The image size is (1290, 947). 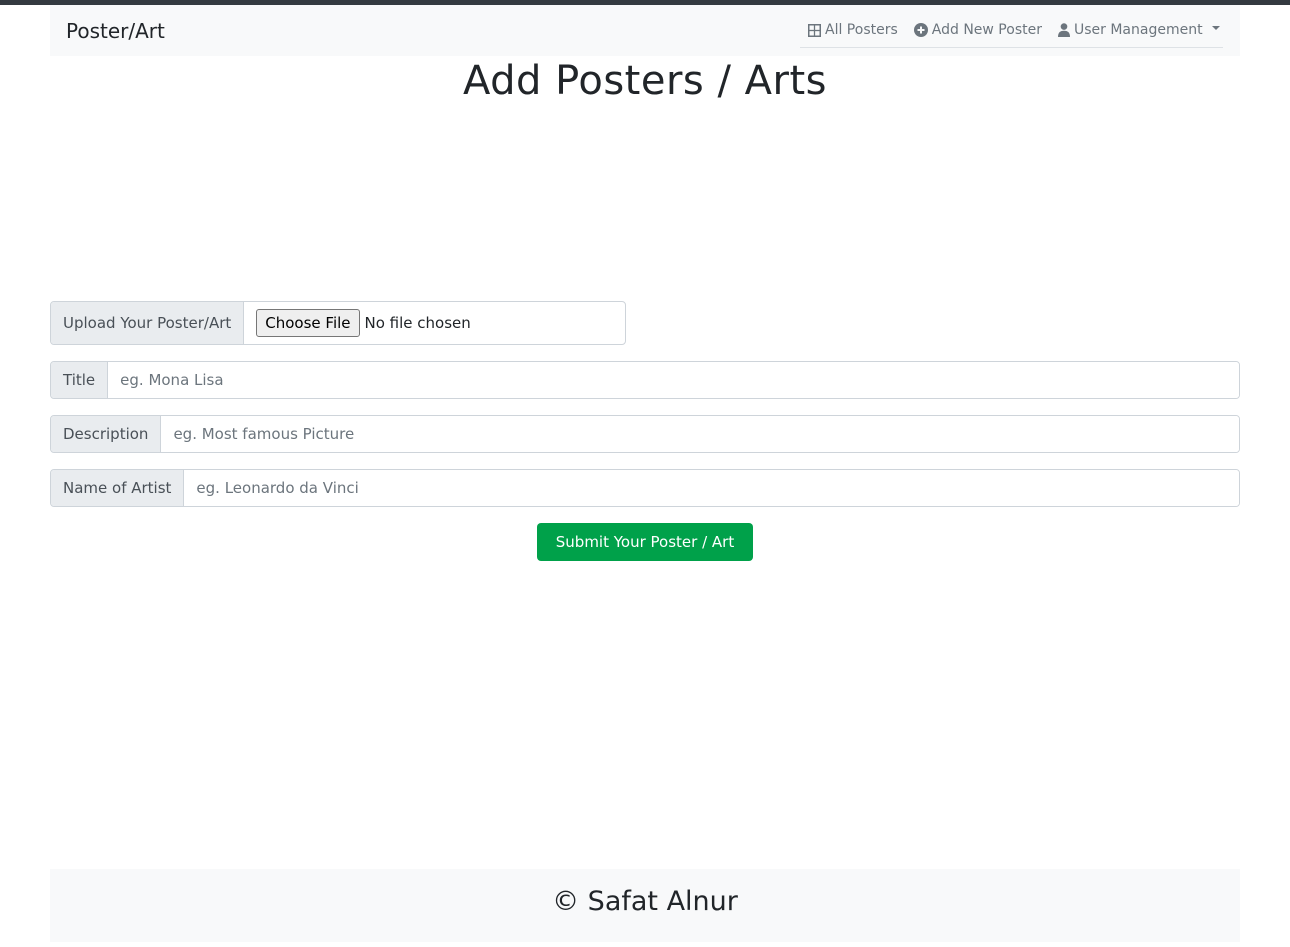 I want to click on grid-icon, so click(x=814, y=30).